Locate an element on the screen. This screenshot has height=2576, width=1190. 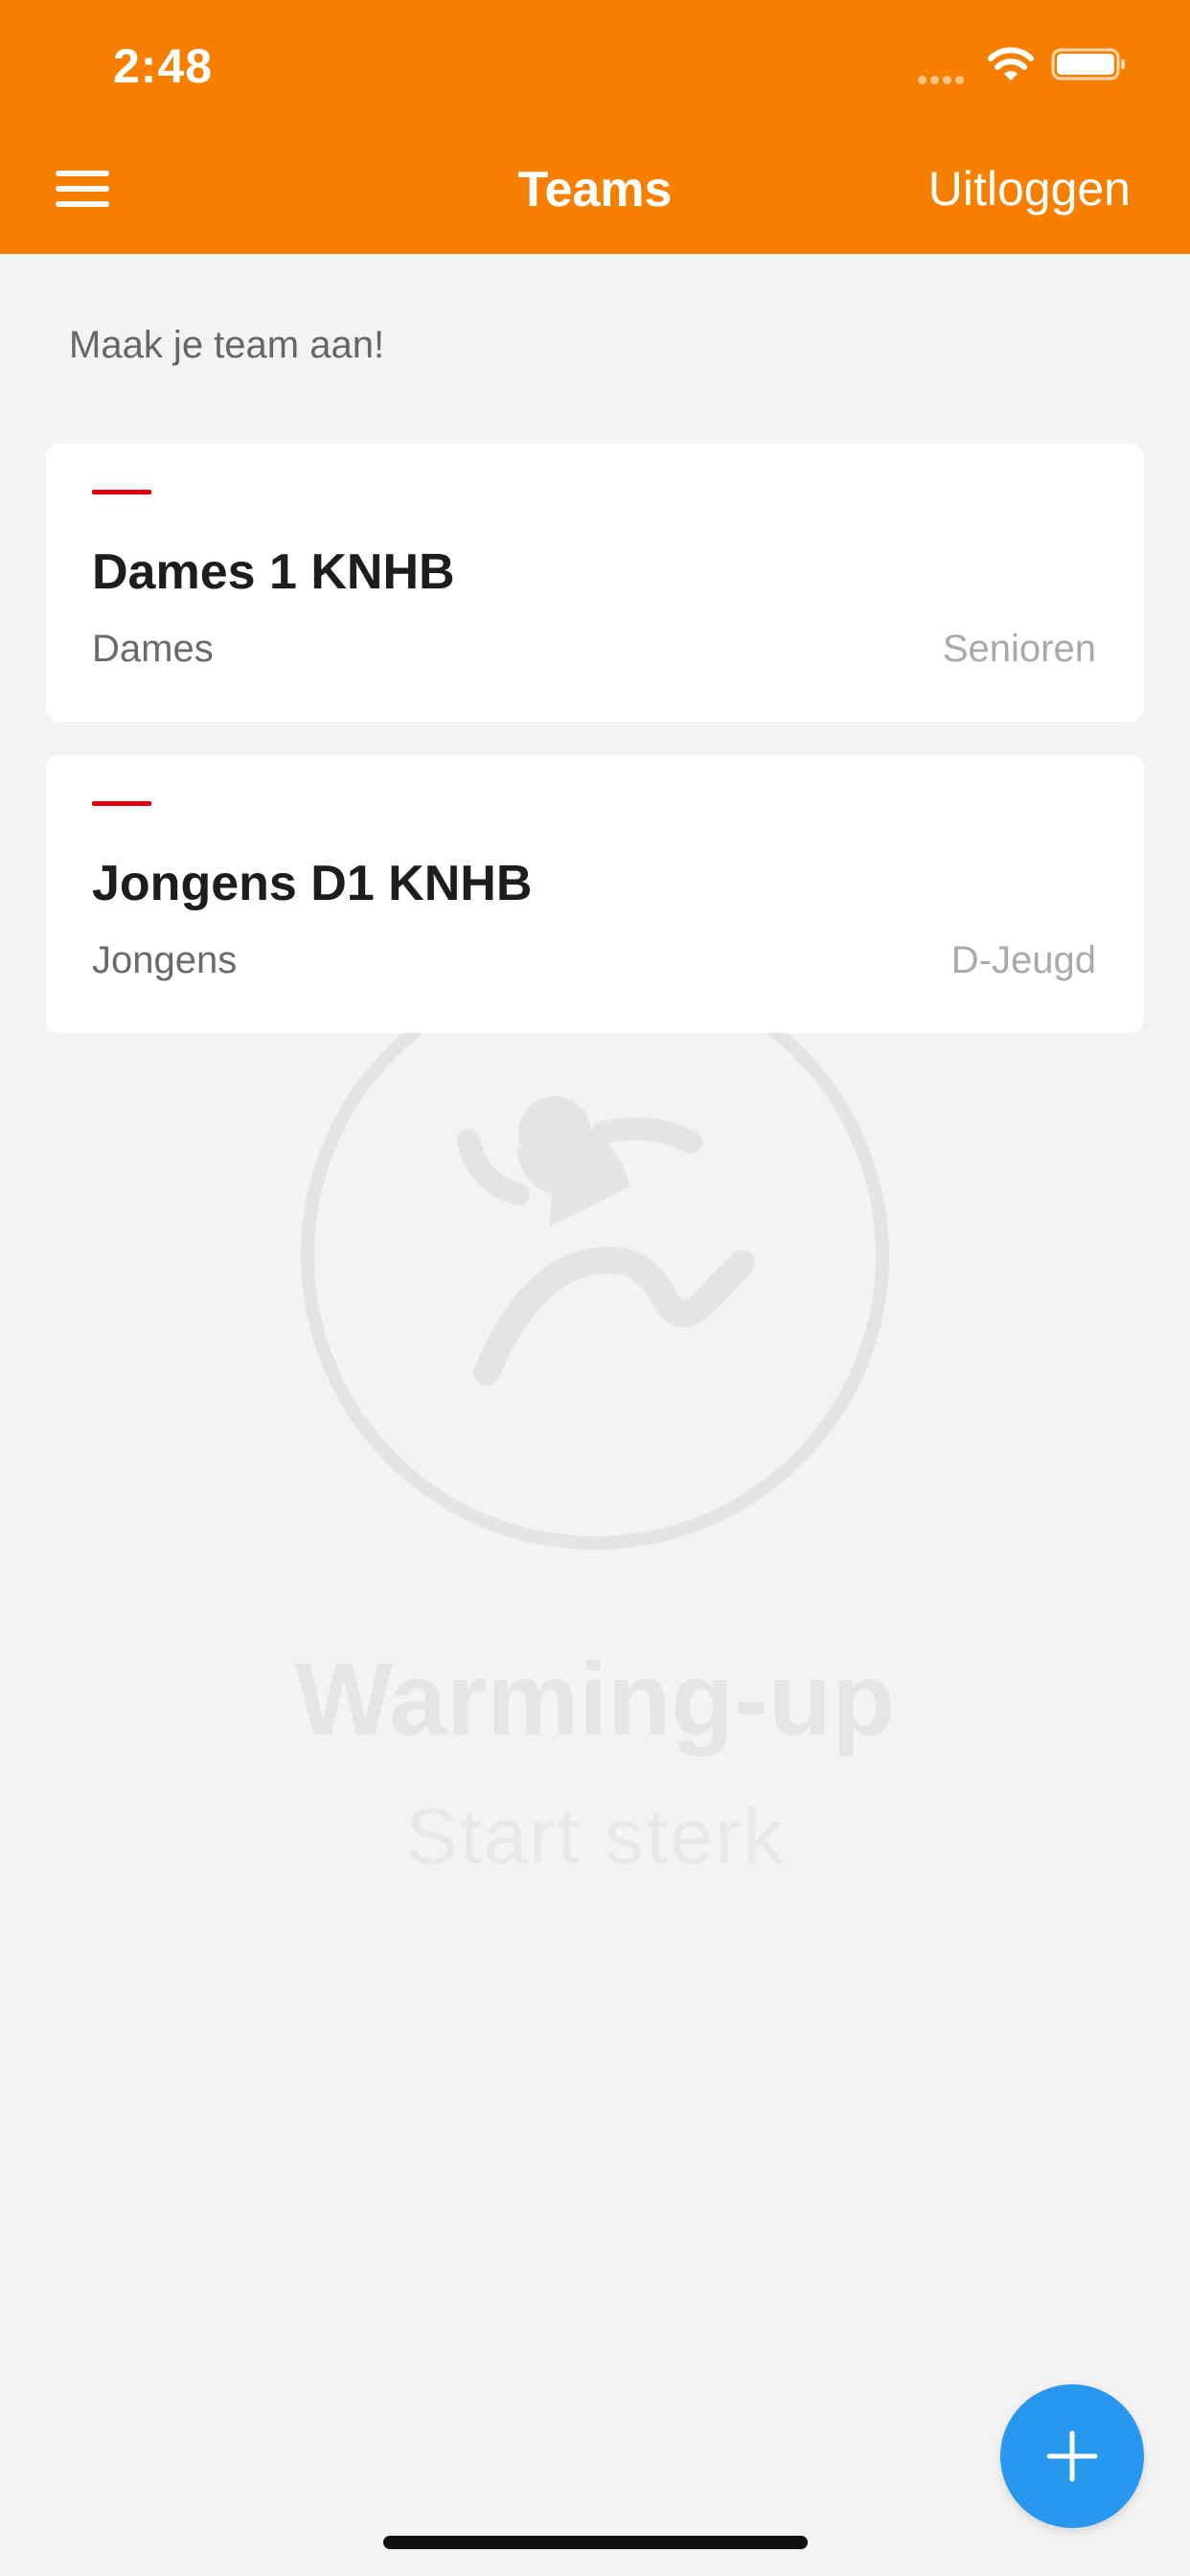
status-time: 2:48 is located at coordinates (163, 66).